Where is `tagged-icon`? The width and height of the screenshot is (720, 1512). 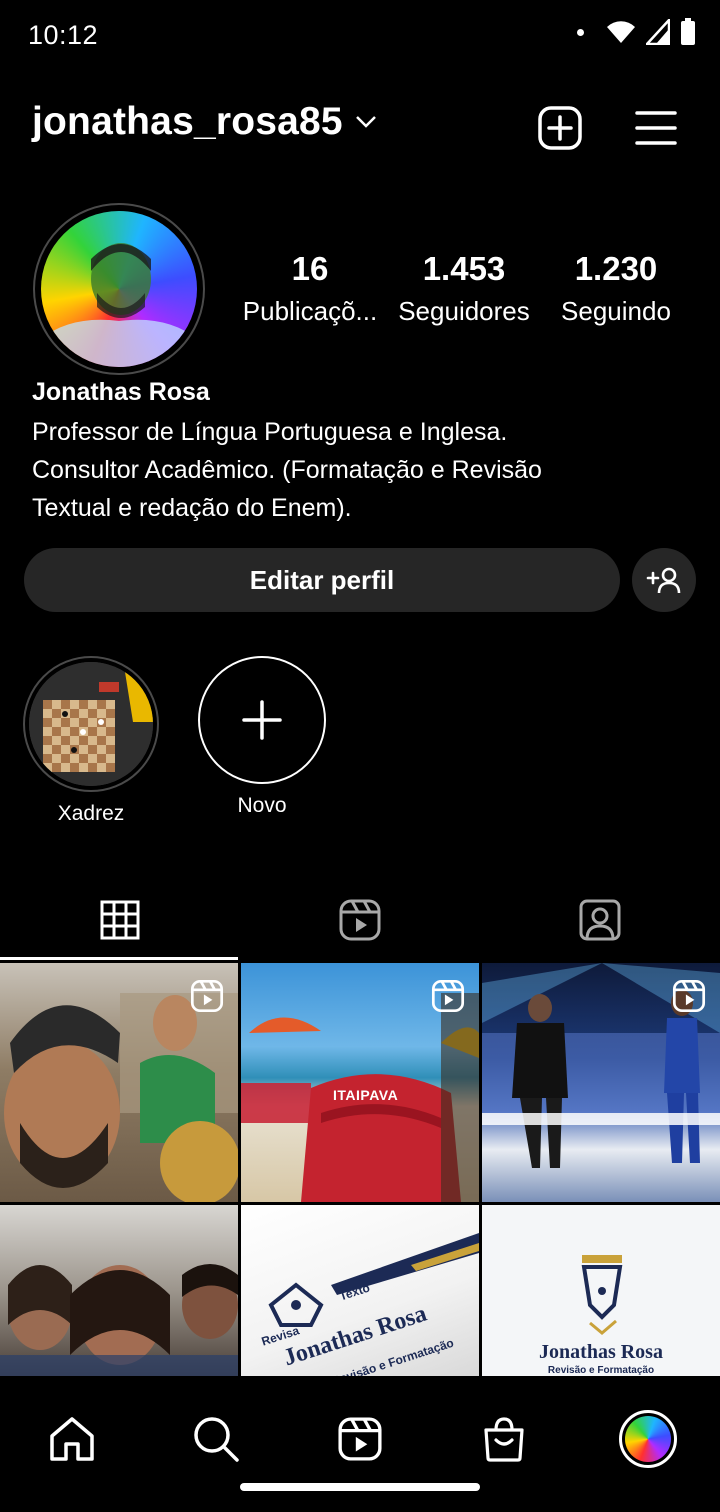 tagged-icon is located at coordinates (600, 920).